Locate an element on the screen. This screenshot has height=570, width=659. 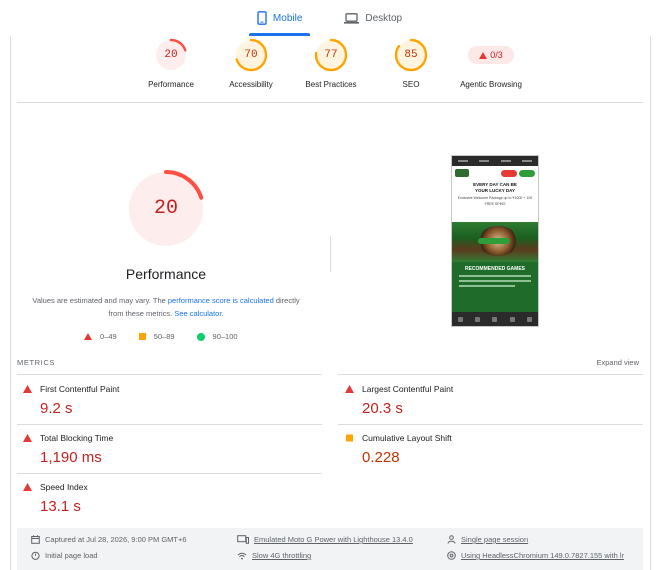
screenshot-topbar is located at coordinates (495, 161).